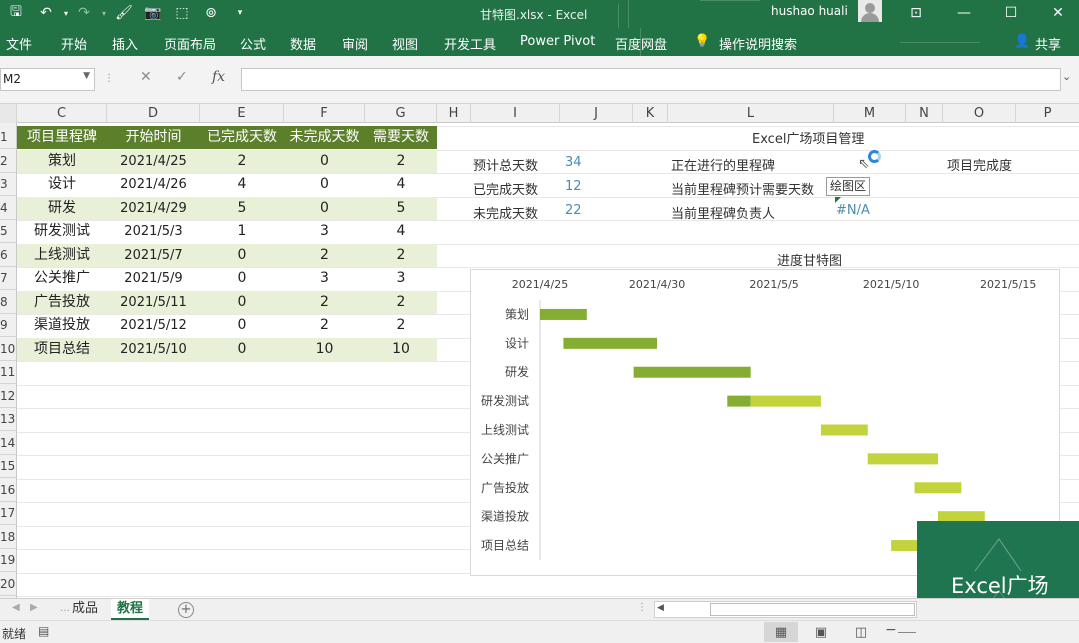 Image resolution: width=1079 pixels, height=643 pixels. Describe the element at coordinates (505, 188) in the screenshot. I see `done-days-label: 已完成天数` at that location.